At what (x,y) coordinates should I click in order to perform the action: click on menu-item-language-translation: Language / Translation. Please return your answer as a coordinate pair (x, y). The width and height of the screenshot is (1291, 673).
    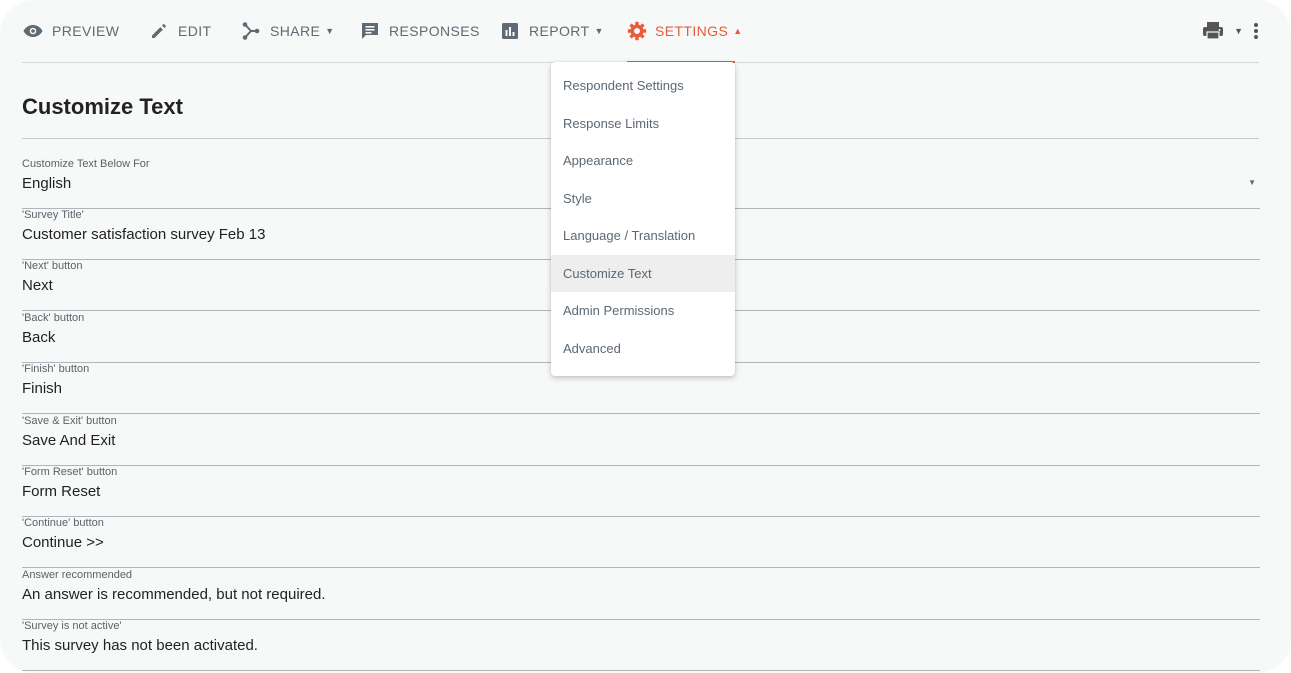
    Looking at the image, I should click on (643, 236).